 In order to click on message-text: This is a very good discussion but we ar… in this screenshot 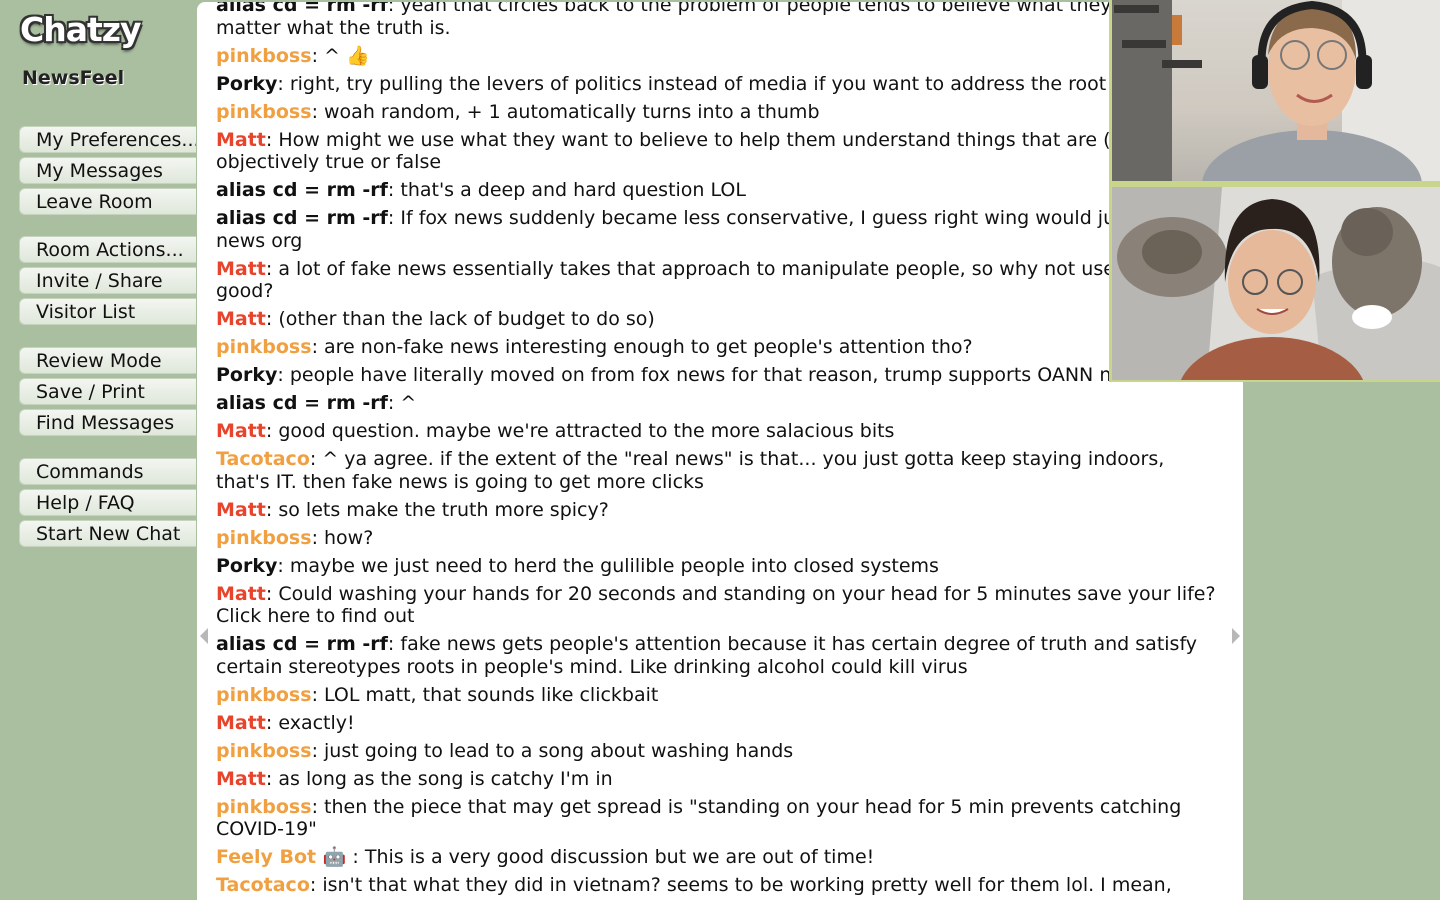, I will do `click(619, 857)`.